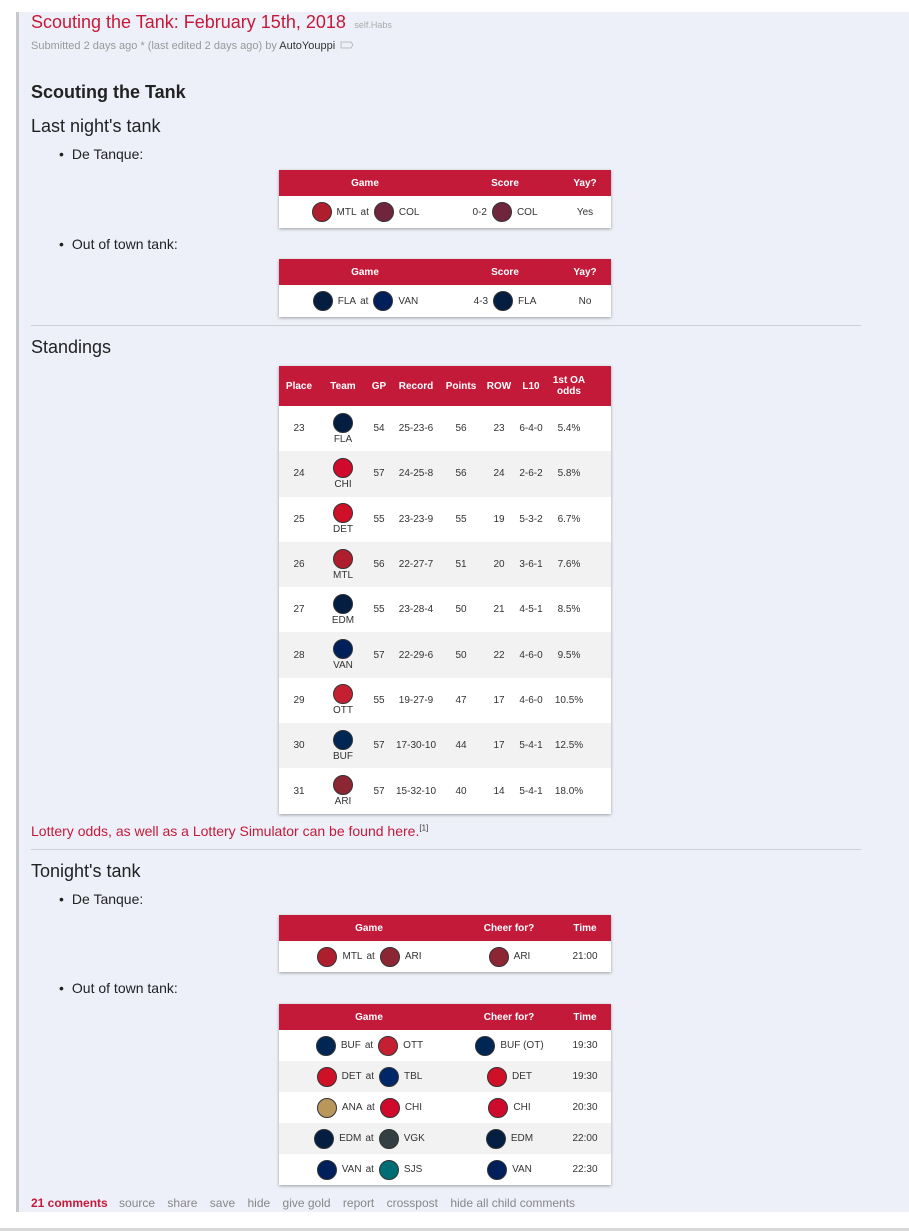 The width and height of the screenshot is (909, 1231). I want to click on home-team: OTT, so click(413, 1045).